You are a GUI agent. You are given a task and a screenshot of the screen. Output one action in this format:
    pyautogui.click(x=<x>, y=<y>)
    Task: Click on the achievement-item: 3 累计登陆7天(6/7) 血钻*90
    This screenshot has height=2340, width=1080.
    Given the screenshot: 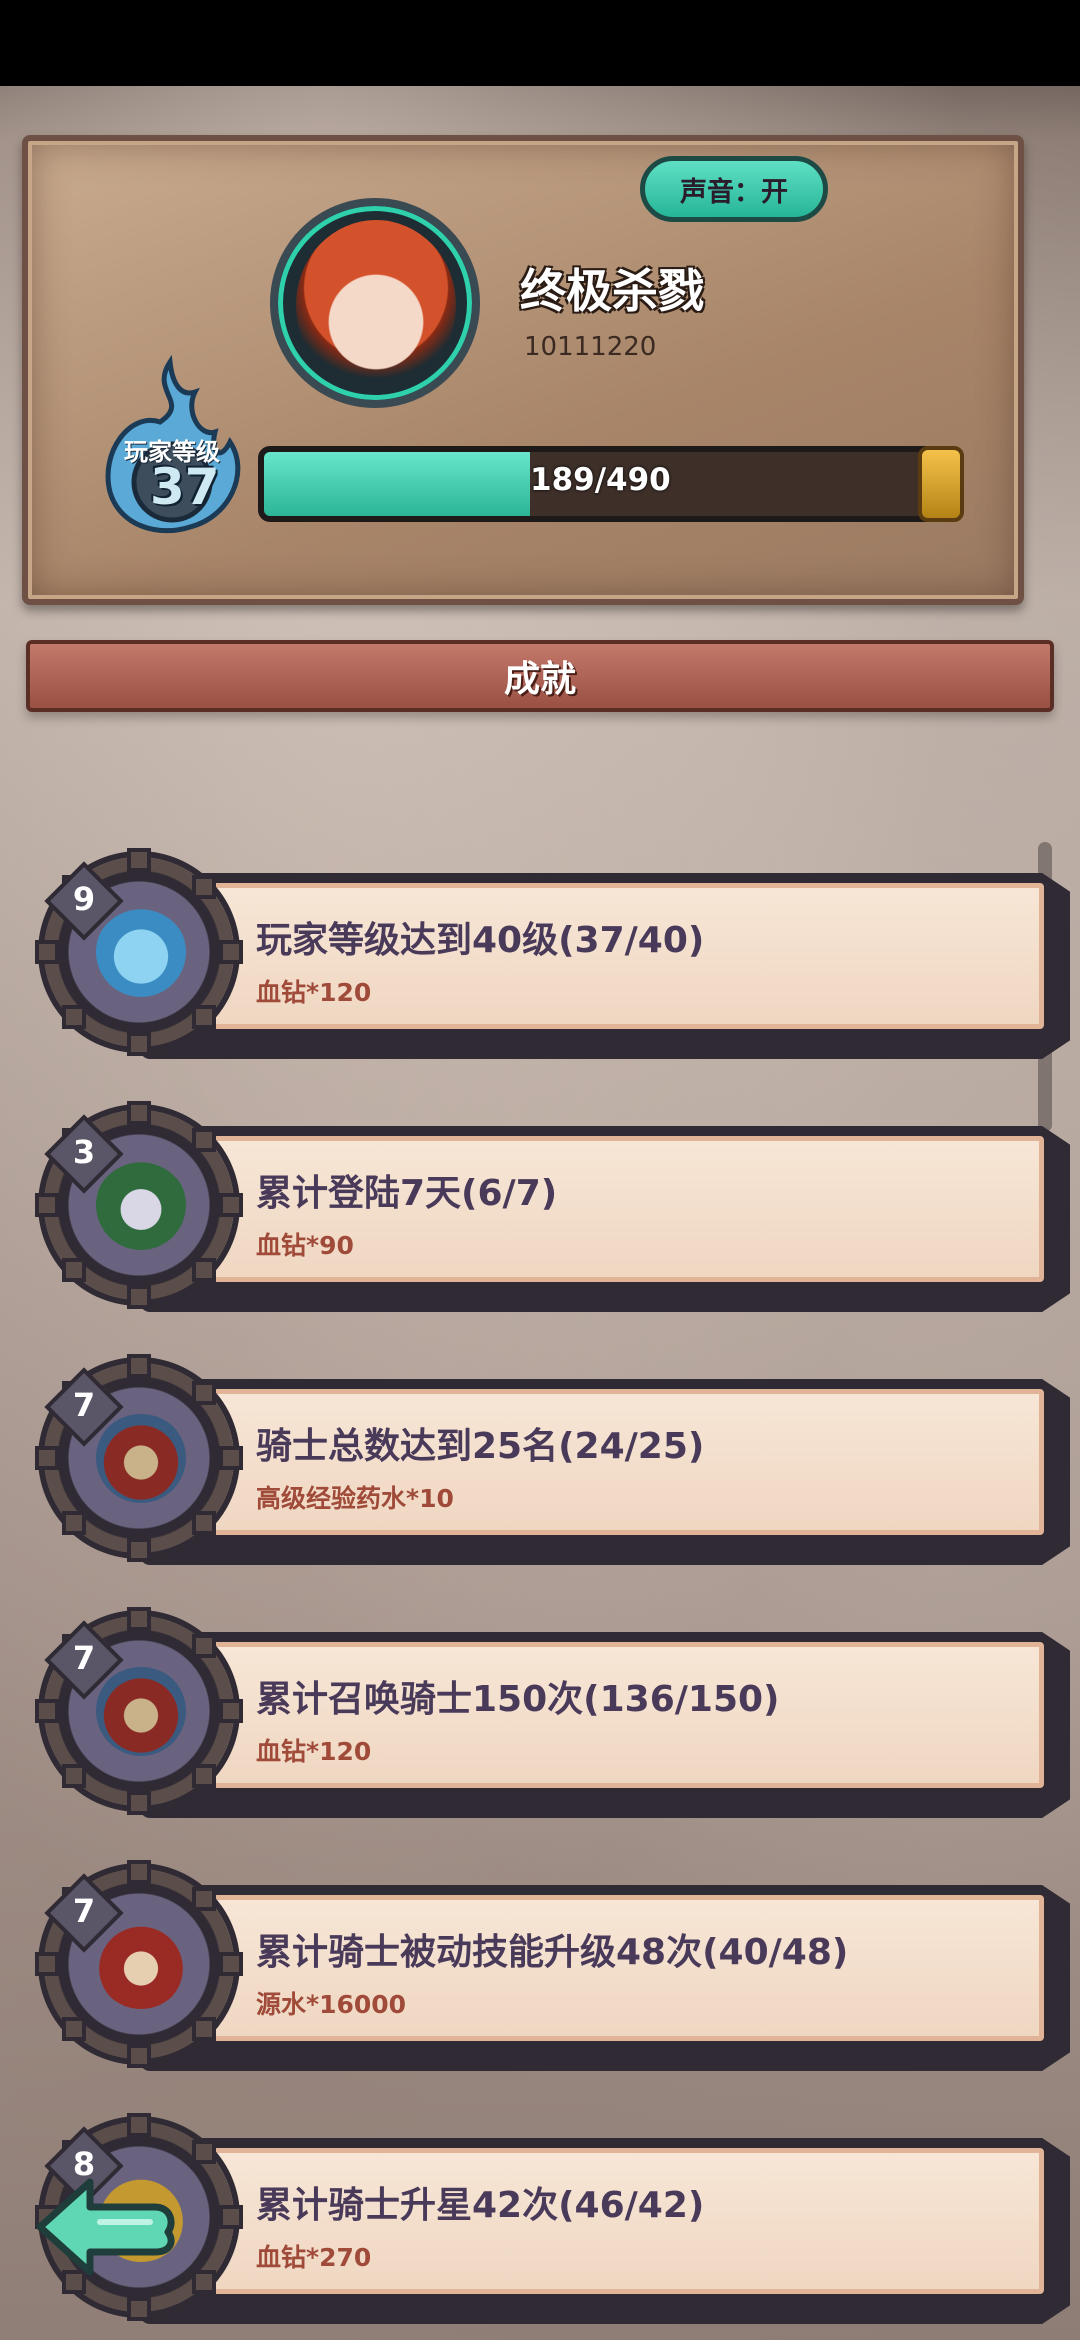 What is the action you would take?
    pyautogui.click(x=552, y=1206)
    